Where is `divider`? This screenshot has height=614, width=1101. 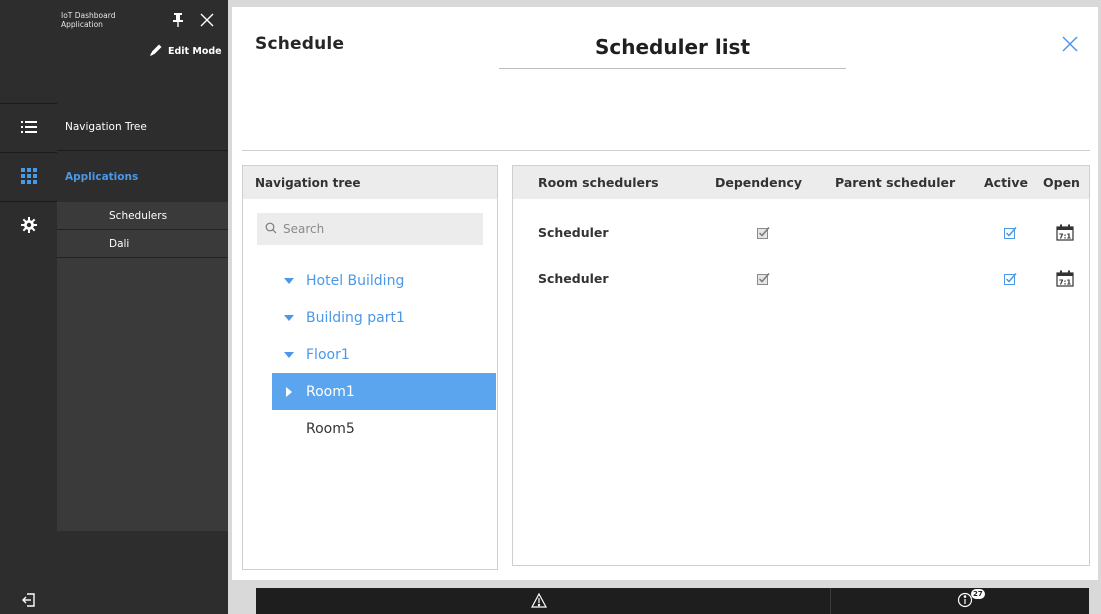
divider is located at coordinates (666, 150).